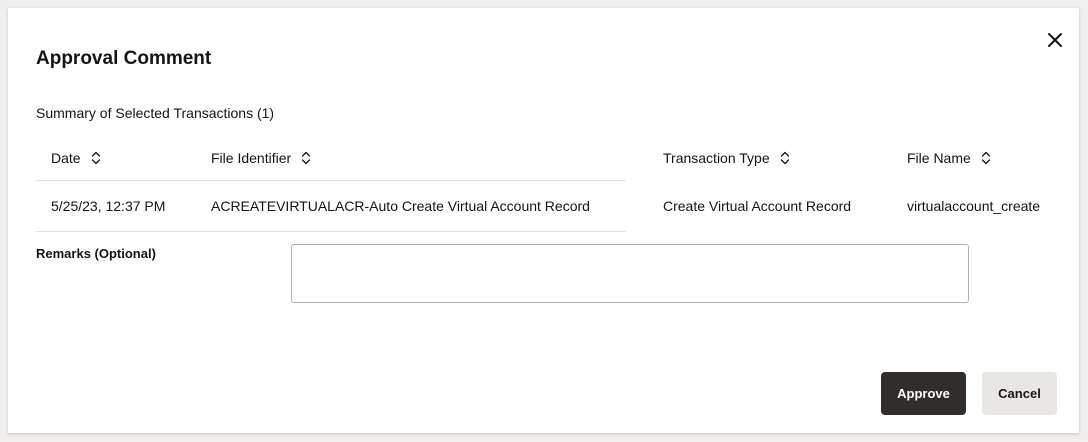 The height and width of the screenshot is (442, 1088). I want to click on cell-date: 5/25/23, 12:37 PM, so click(108, 206).